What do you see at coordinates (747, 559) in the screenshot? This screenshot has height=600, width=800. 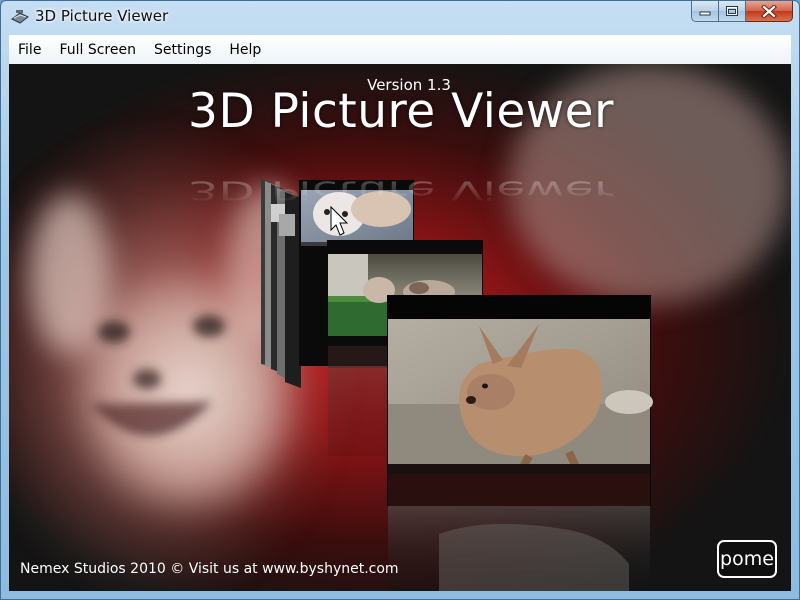 I see `pome-button: pome` at bounding box center [747, 559].